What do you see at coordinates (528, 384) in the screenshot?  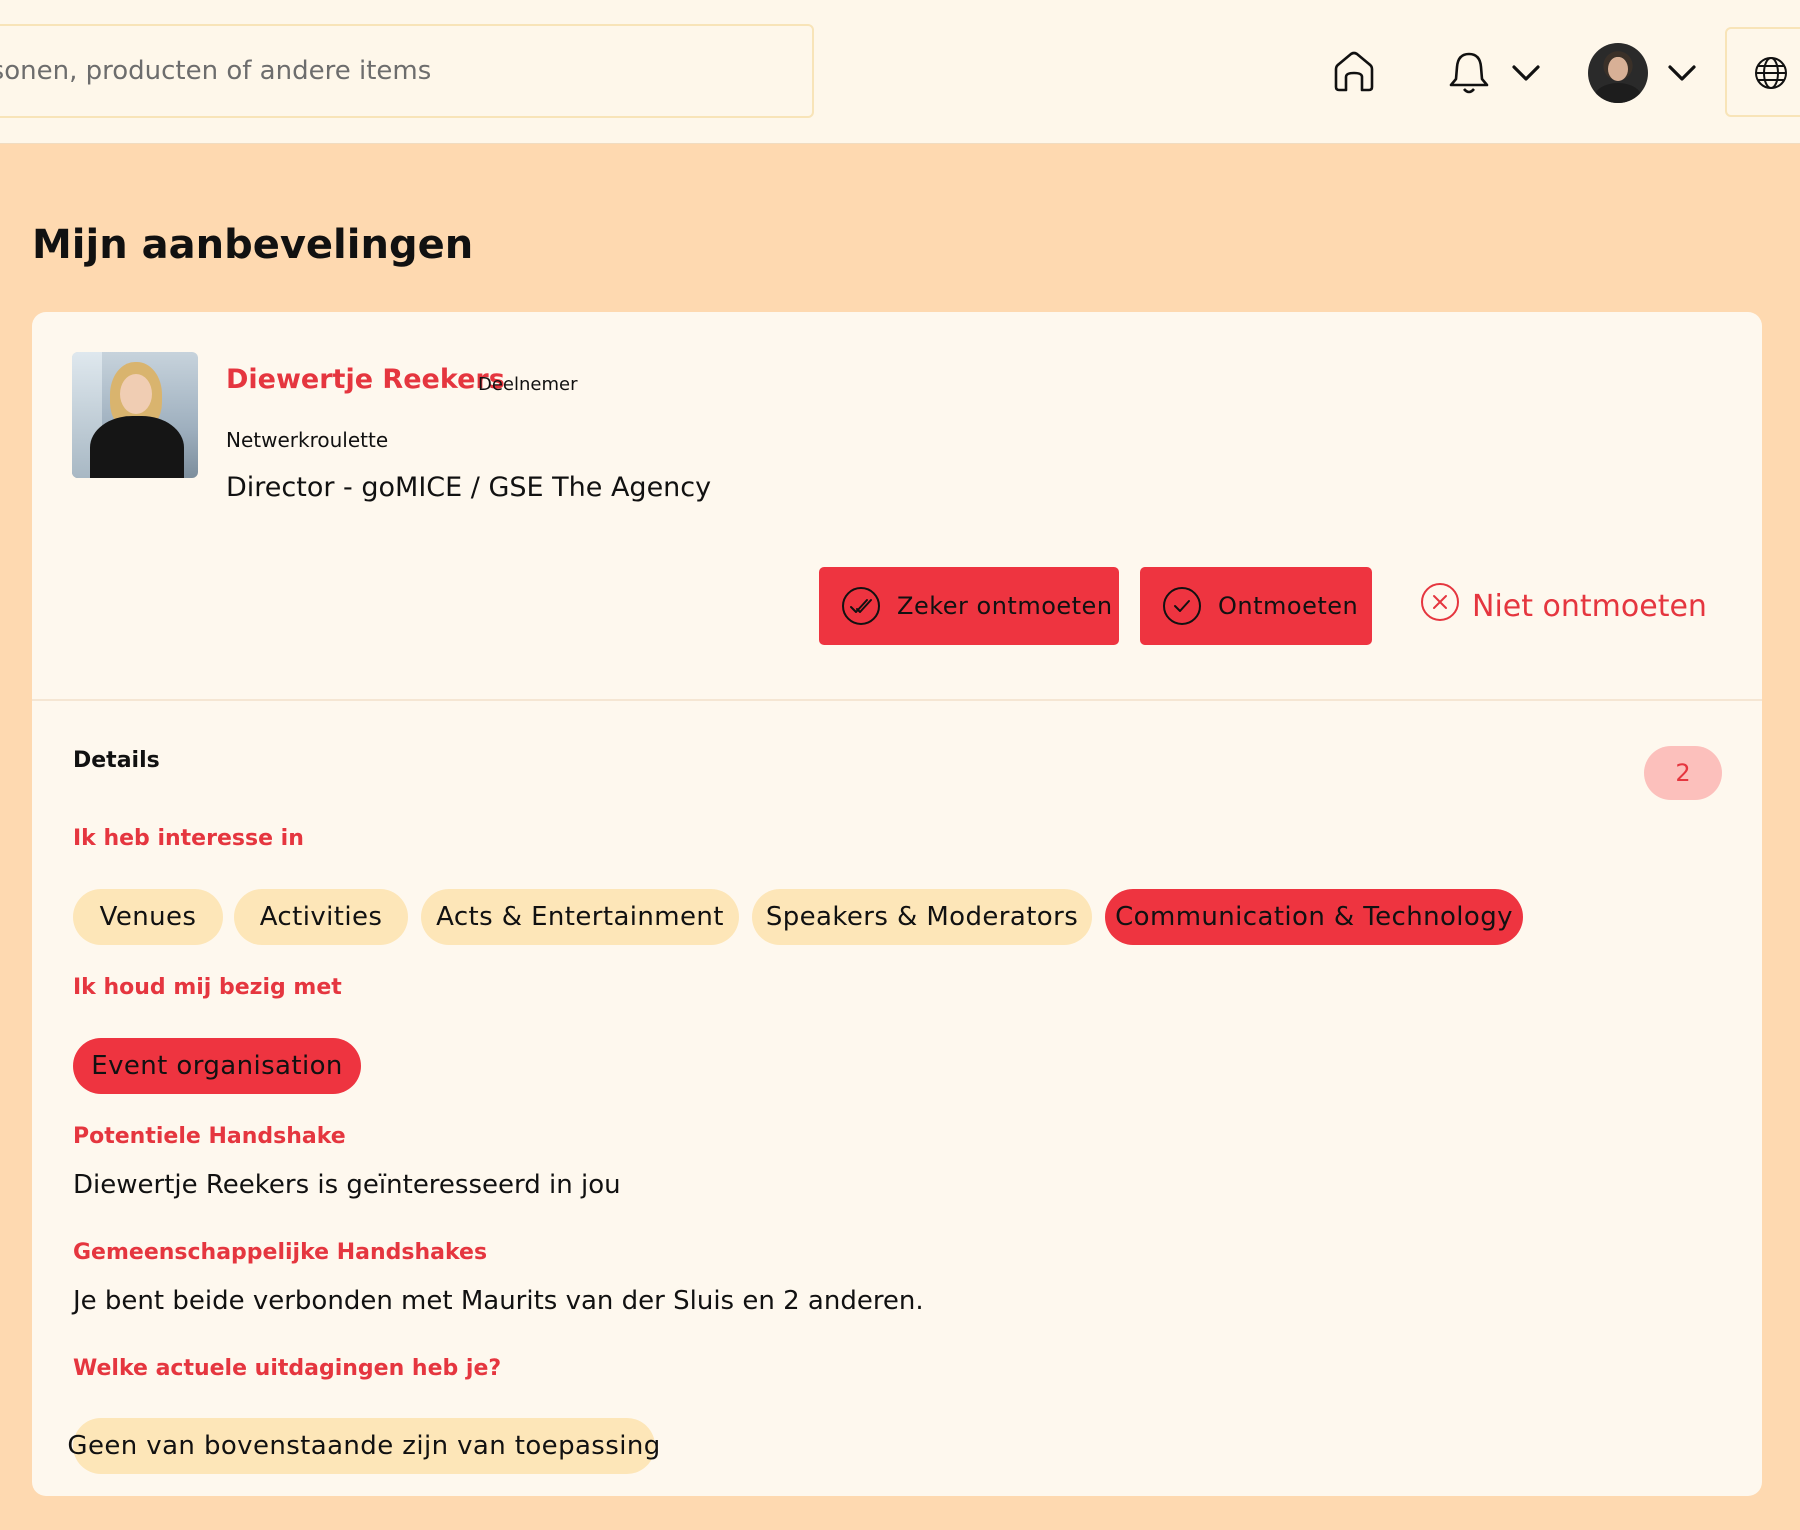 I see `person-role: Deelnemer` at bounding box center [528, 384].